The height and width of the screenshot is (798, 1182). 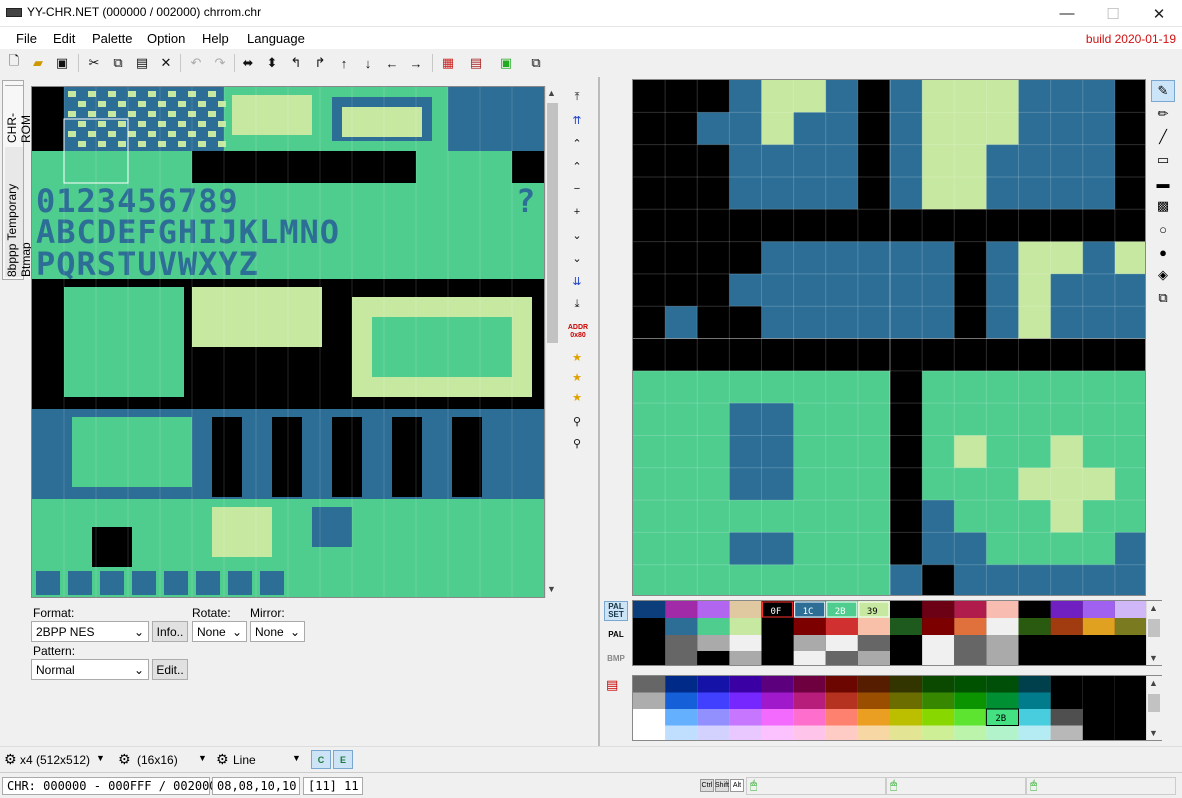 I want to click on tile-grid-toggle-icon: C, so click(x=321, y=759).